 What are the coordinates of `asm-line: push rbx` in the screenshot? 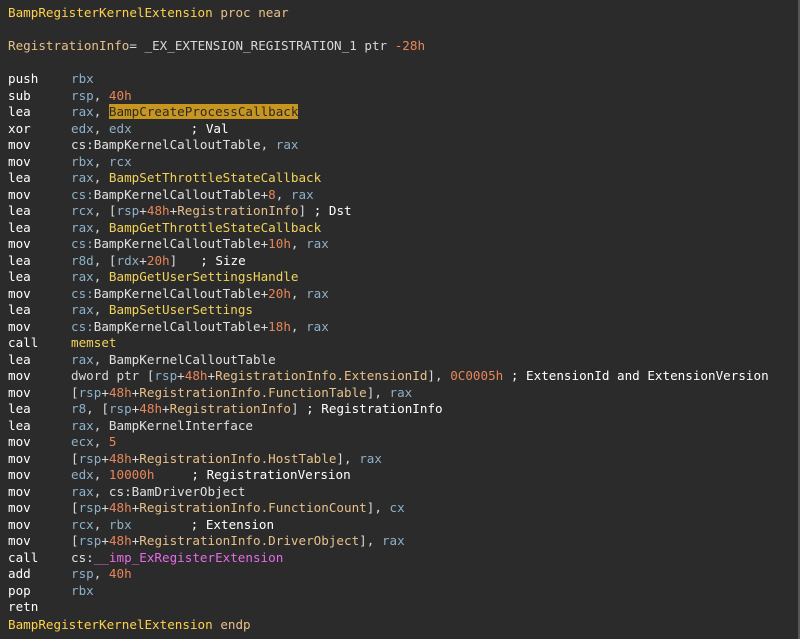 It's located at (51, 79).